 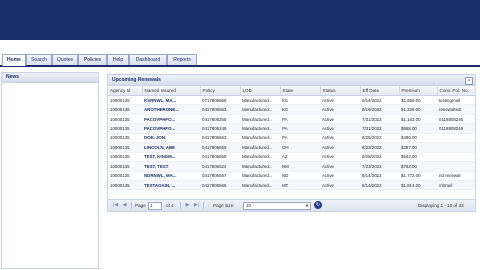 What do you see at coordinates (220, 176) in the screenshot?
I see `cell-policy: 0417806567` at bounding box center [220, 176].